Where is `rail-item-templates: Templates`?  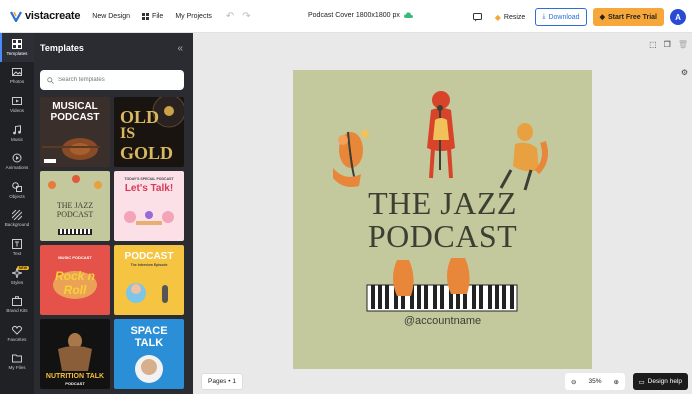 rail-item-templates: Templates is located at coordinates (17, 47).